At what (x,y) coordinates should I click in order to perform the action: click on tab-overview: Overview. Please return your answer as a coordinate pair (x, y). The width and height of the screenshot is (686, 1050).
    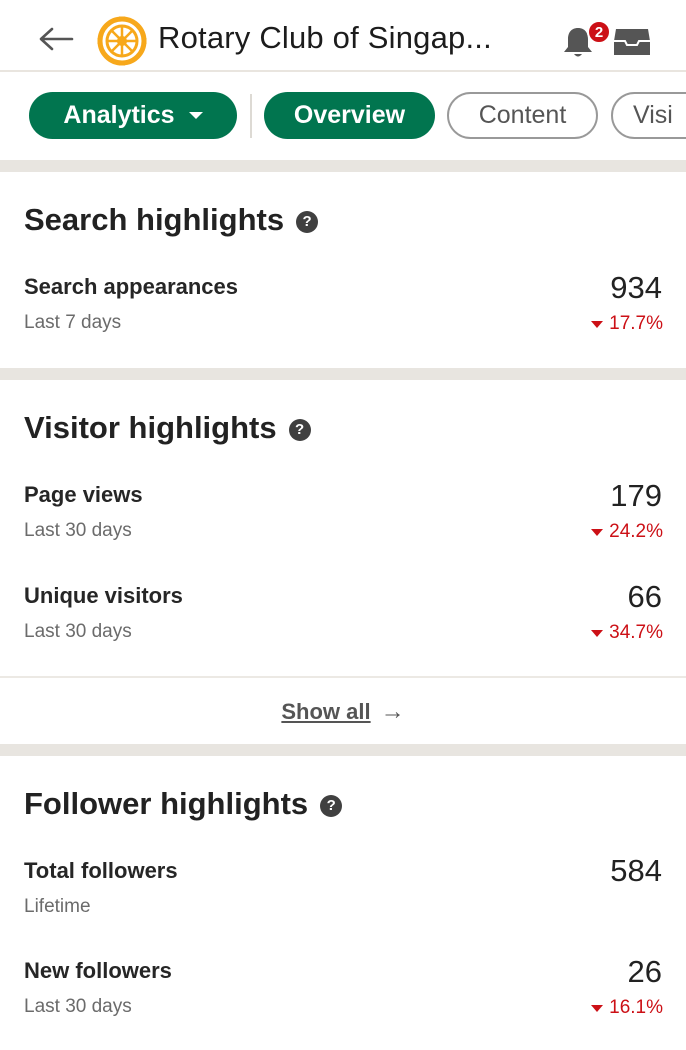
    Looking at the image, I should click on (349, 115).